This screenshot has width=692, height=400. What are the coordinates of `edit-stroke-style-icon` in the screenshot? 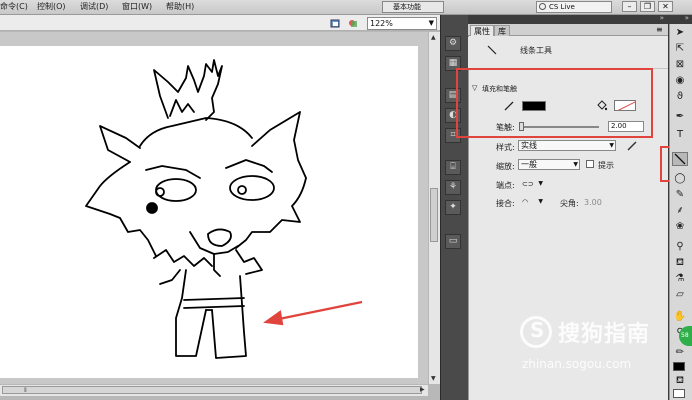 It's located at (632, 146).